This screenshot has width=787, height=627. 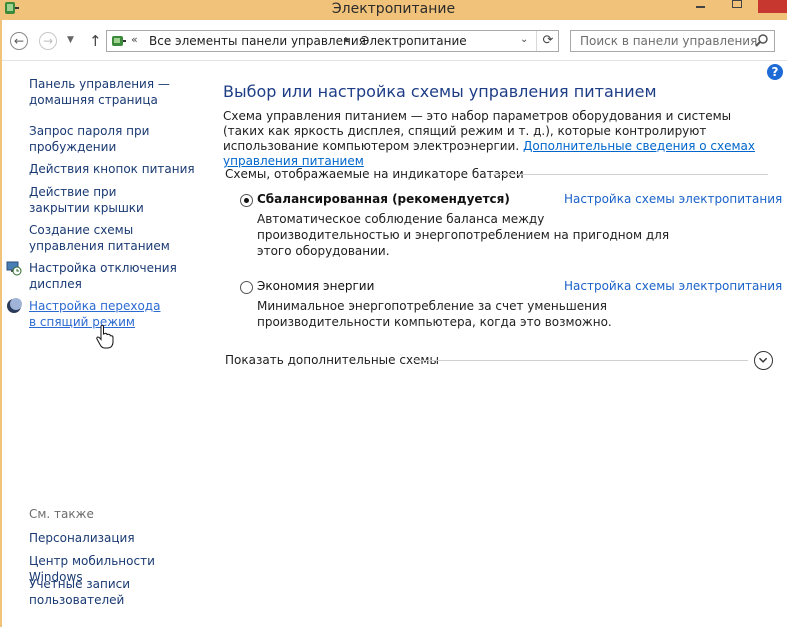 What do you see at coordinates (701, 6) in the screenshot?
I see `minimize-button` at bounding box center [701, 6].